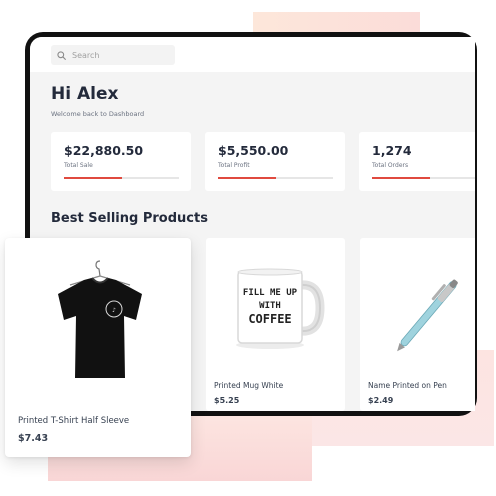 The height and width of the screenshot is (496, 496). Describe the element at coordinates (427, 315) in the screenshot. I see `pen-image` at that location.